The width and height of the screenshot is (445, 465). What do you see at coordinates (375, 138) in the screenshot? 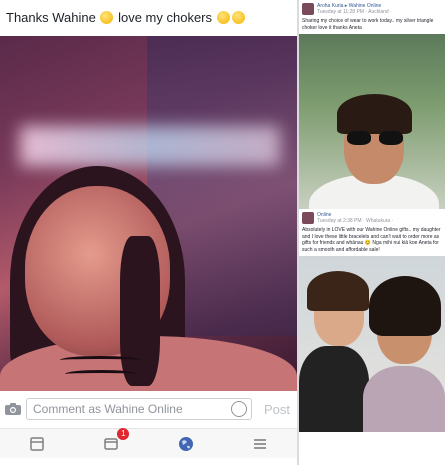
I see `photo-sunglasses` at bounding box center [375, 138].